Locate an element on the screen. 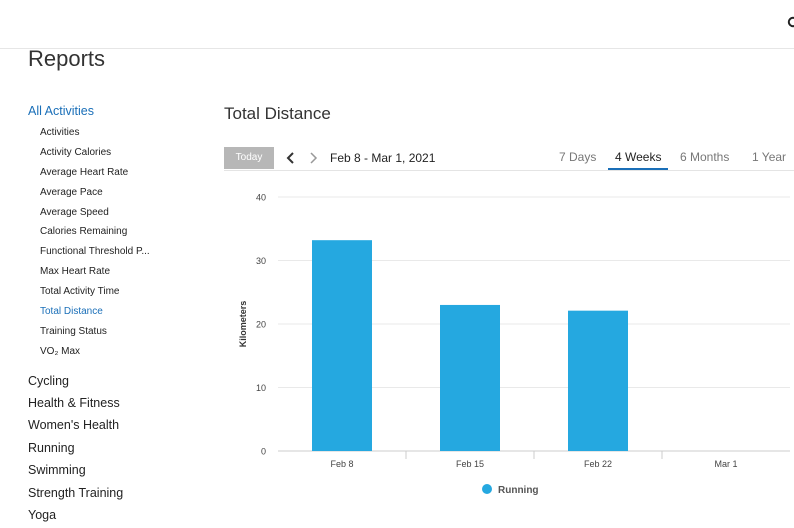 Image resolution: width=794 pixels, height=528 pixels. sidebar-item-average-pace: Average Pace is located at coordinates (119, 193).